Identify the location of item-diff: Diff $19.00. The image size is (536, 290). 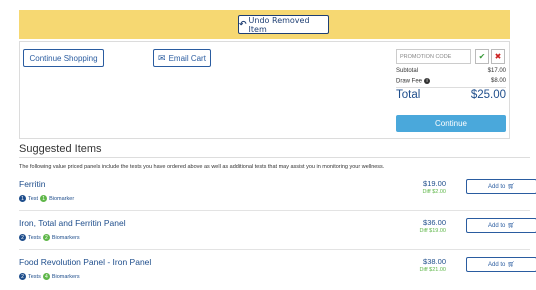
(432, 231).